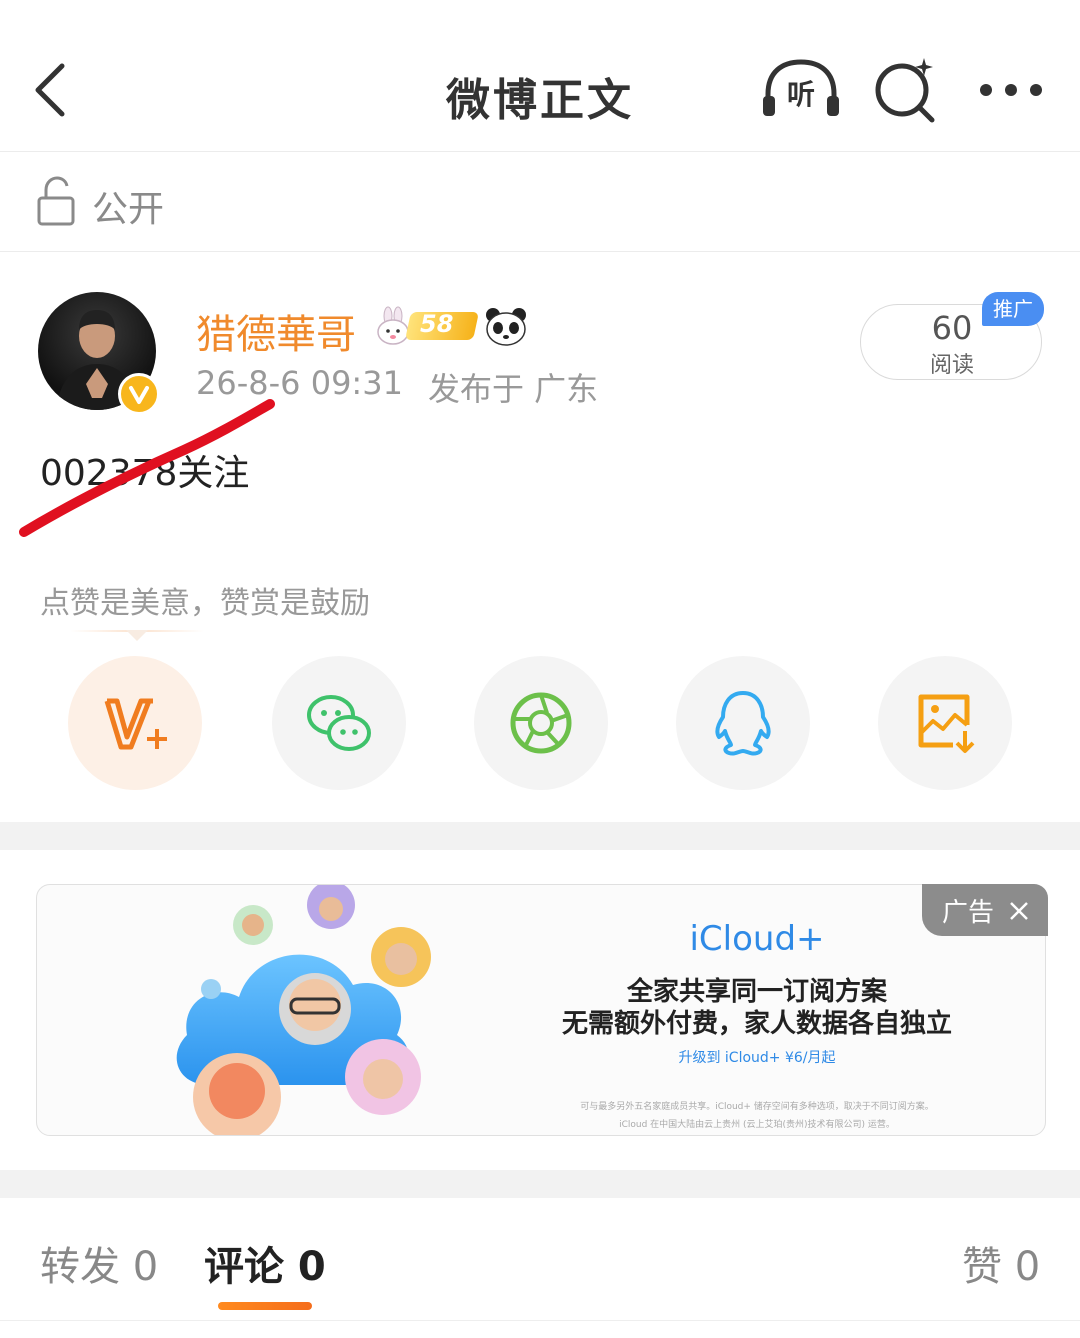 The width and height of the screenshot is (1080, 1338). I want to click on moments-icon, so click(541, 723).